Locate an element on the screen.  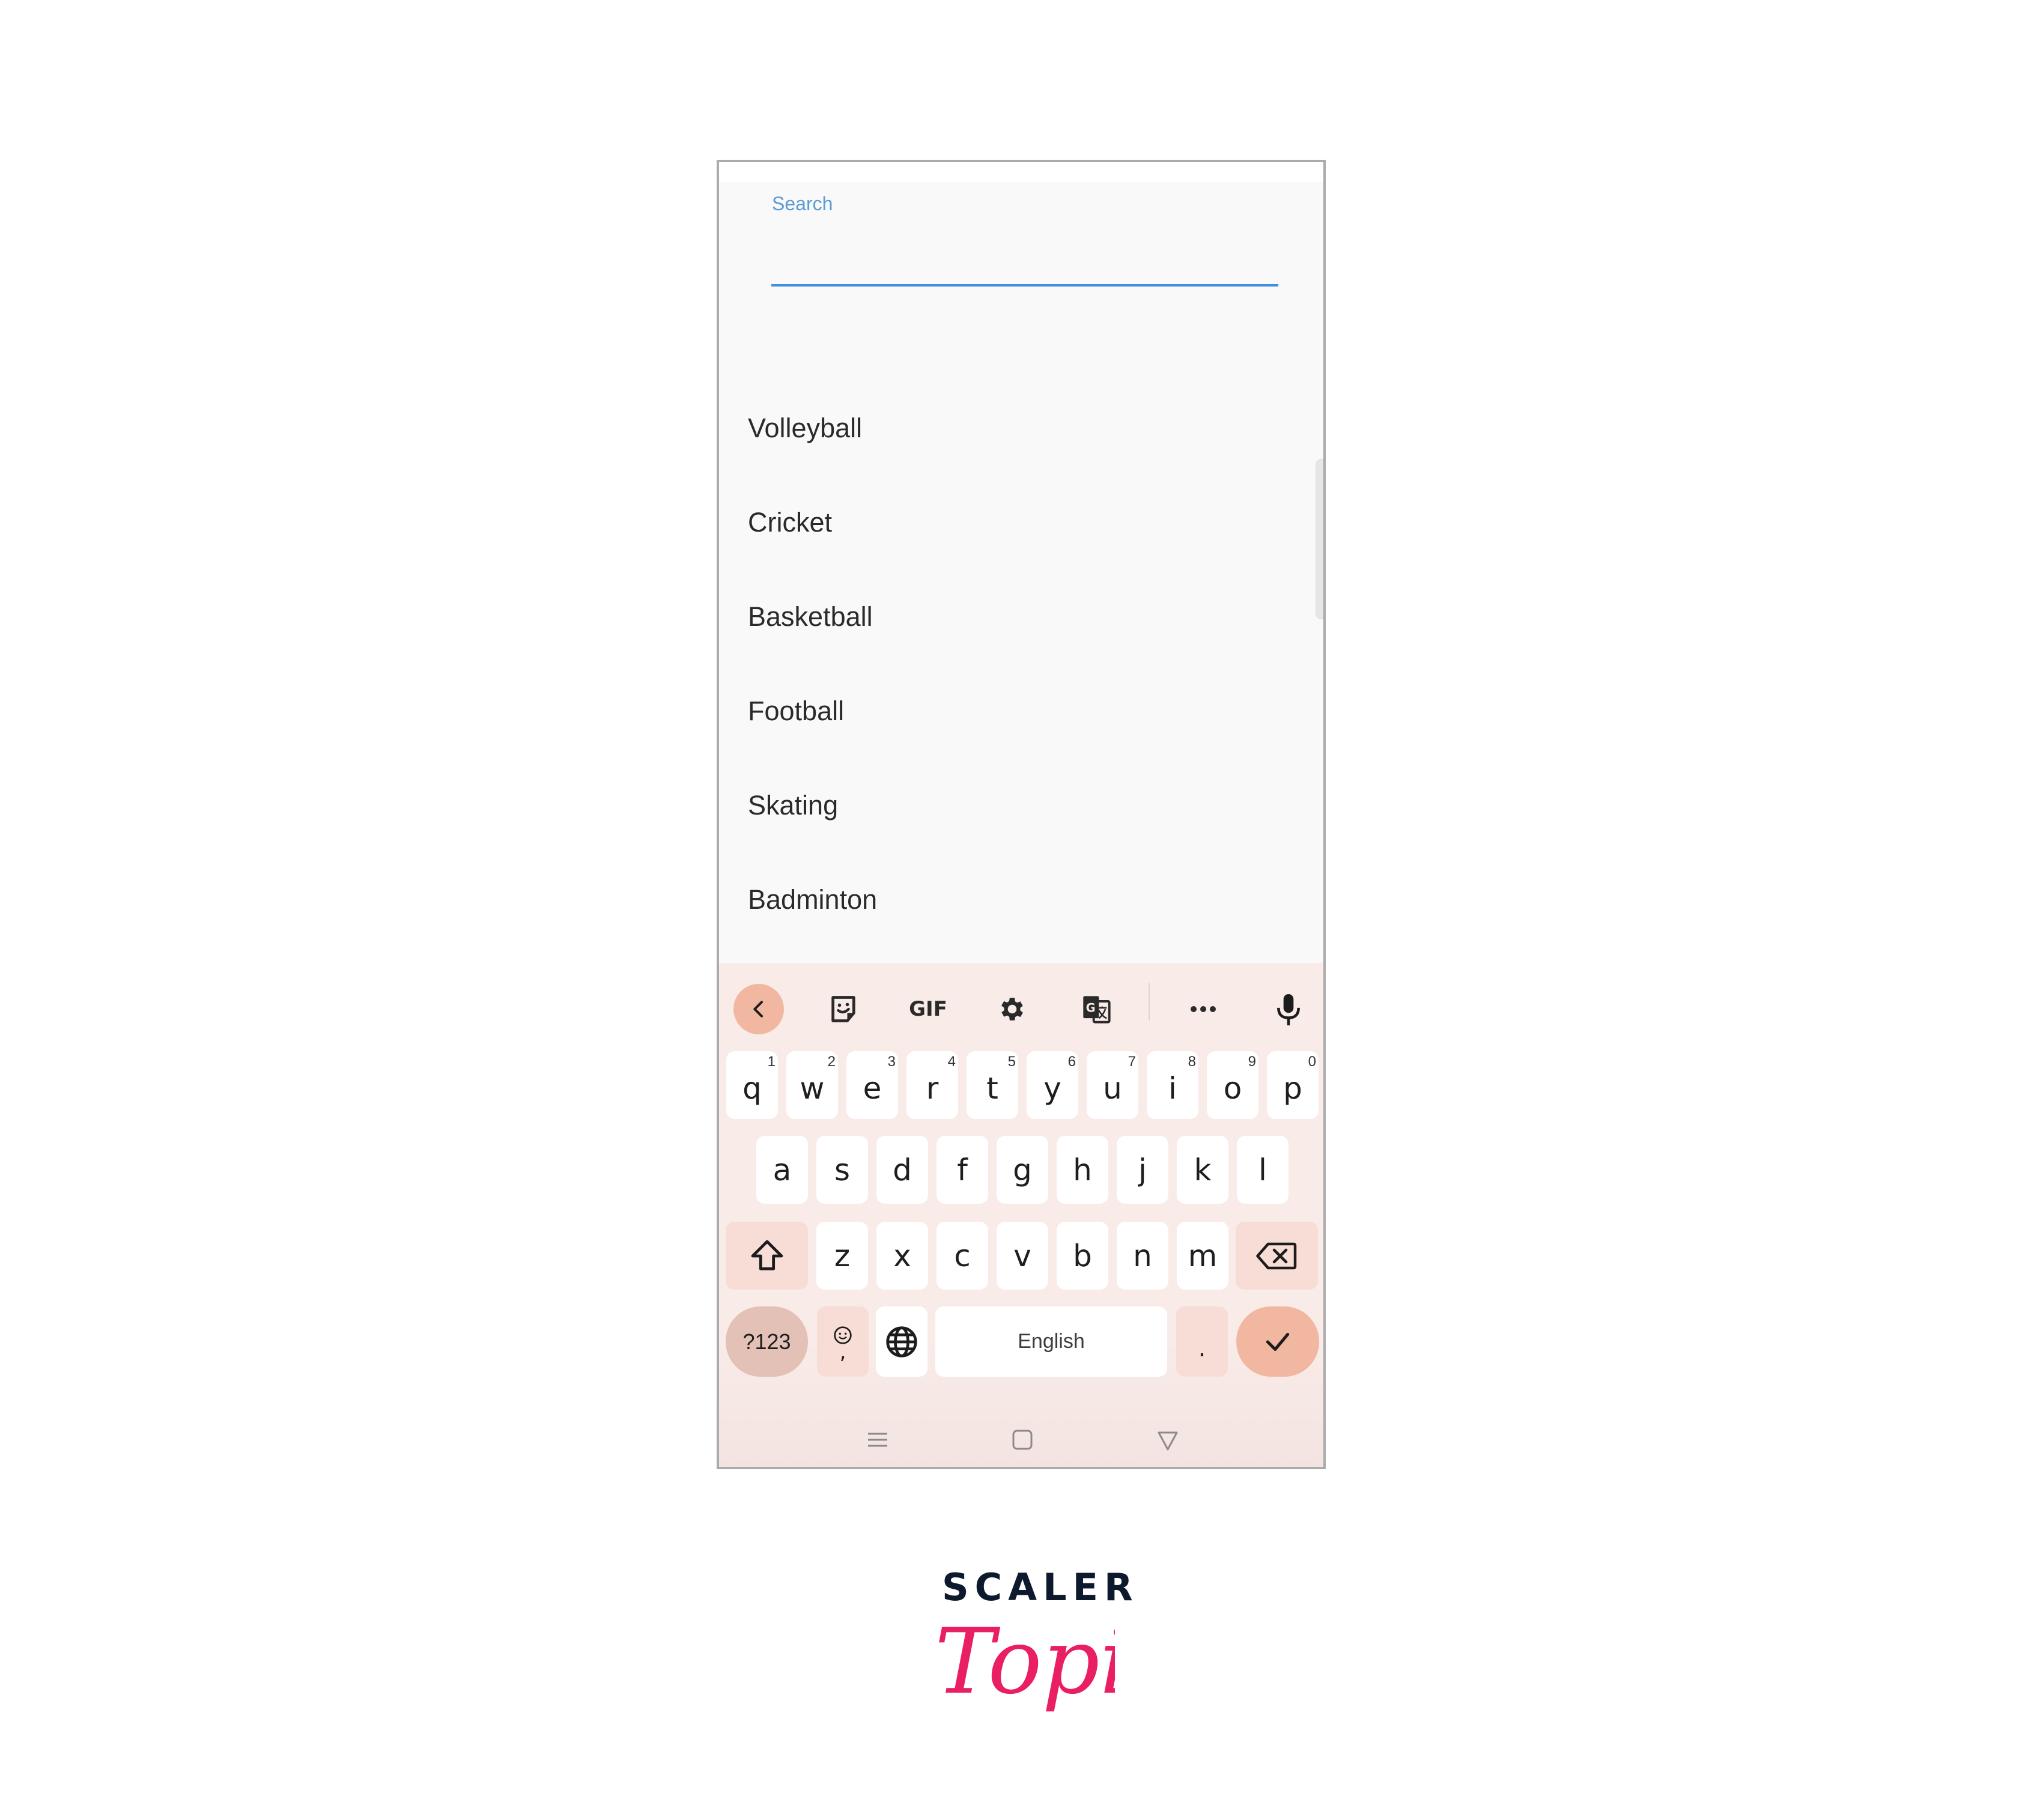
key-s: s is located at coordinates (842, 1170).